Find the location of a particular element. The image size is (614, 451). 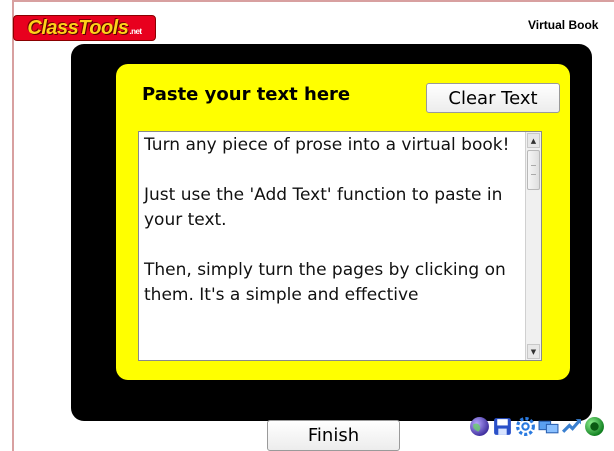

vertical-scrollbar: ▲ ▼ is located at coordinates (533, 246).